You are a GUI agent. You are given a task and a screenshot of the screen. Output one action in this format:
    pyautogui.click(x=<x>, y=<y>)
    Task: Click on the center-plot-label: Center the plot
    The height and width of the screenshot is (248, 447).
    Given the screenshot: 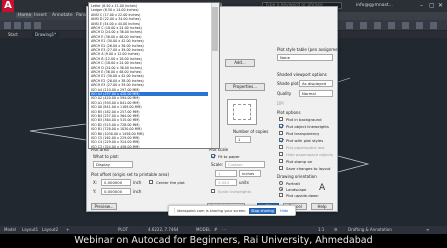 What is the action you would take?
    pyautogui.click(x=170, y=182)
    